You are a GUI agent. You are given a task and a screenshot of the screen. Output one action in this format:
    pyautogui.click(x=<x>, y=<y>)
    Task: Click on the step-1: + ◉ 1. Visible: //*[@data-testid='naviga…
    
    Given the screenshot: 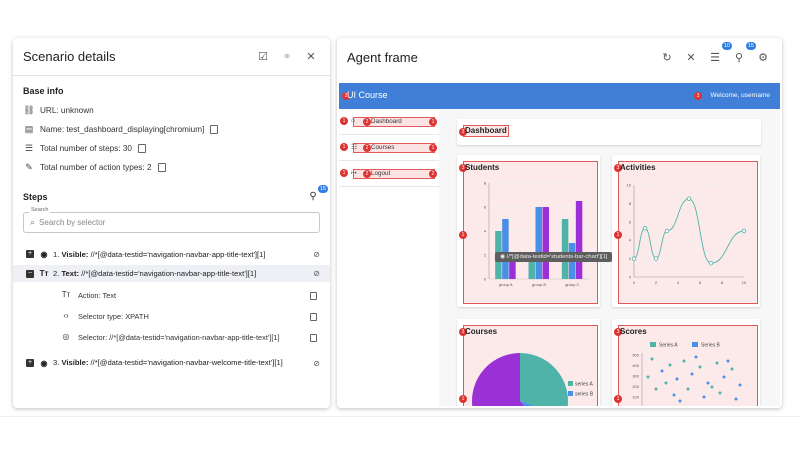 What is the action you would take?
    pyautogui.click(x=171, y=254)
    